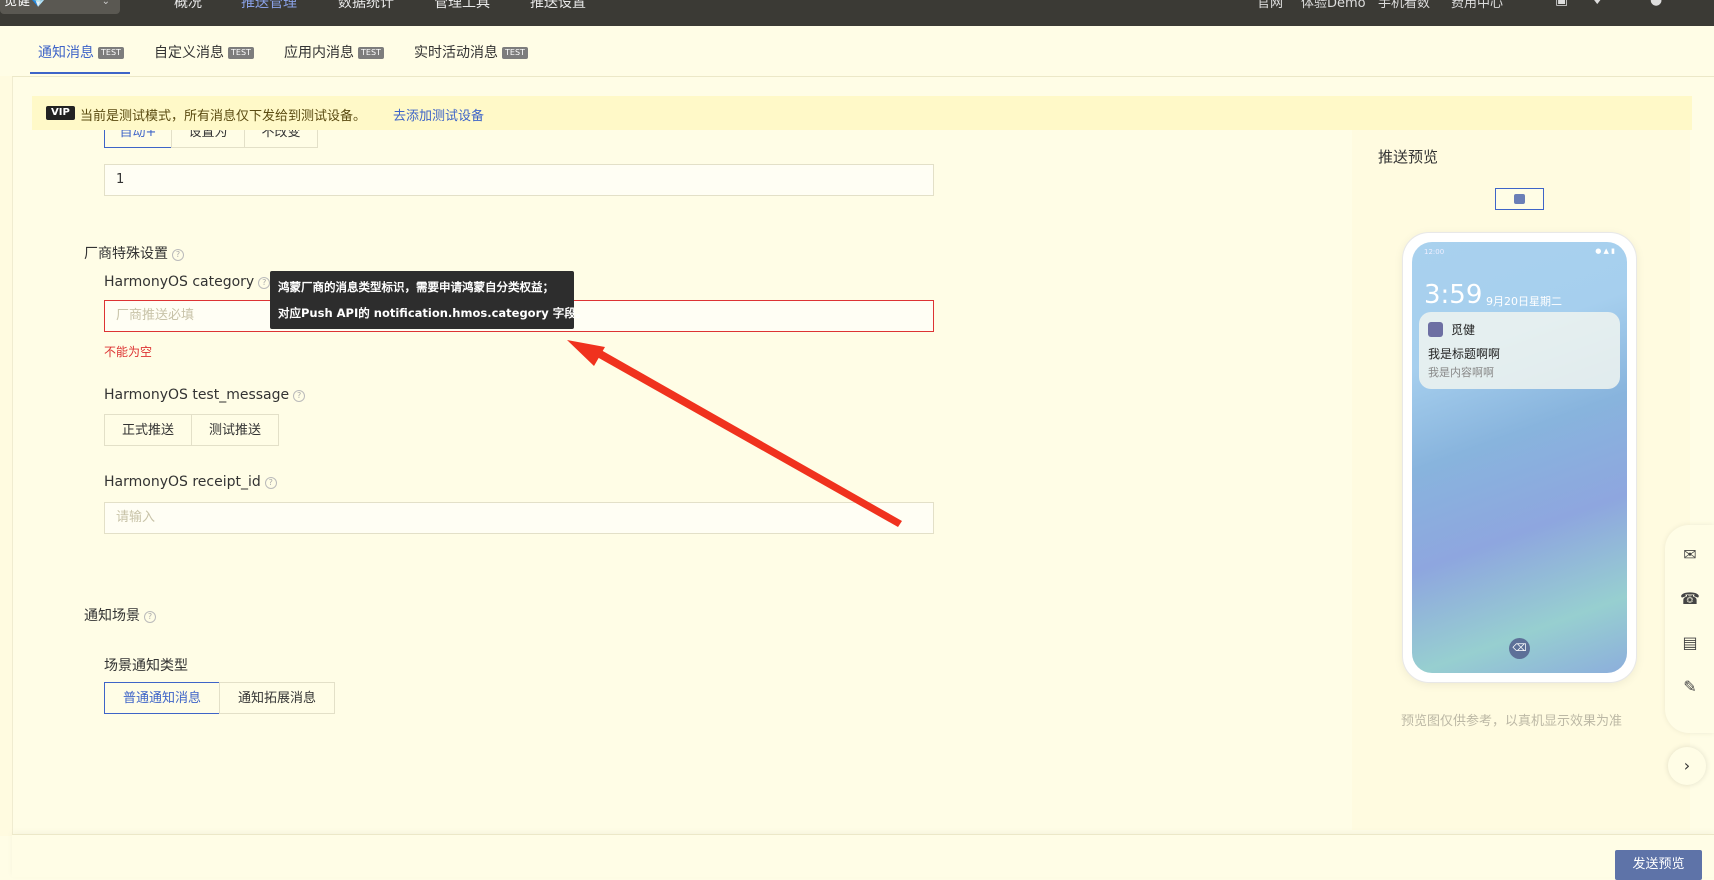 This screenshot has height=880, width=1714. Describe the element at coordinates (1463, 330) in the screenshot. I see `notification-app-name: 觅健` at that location.